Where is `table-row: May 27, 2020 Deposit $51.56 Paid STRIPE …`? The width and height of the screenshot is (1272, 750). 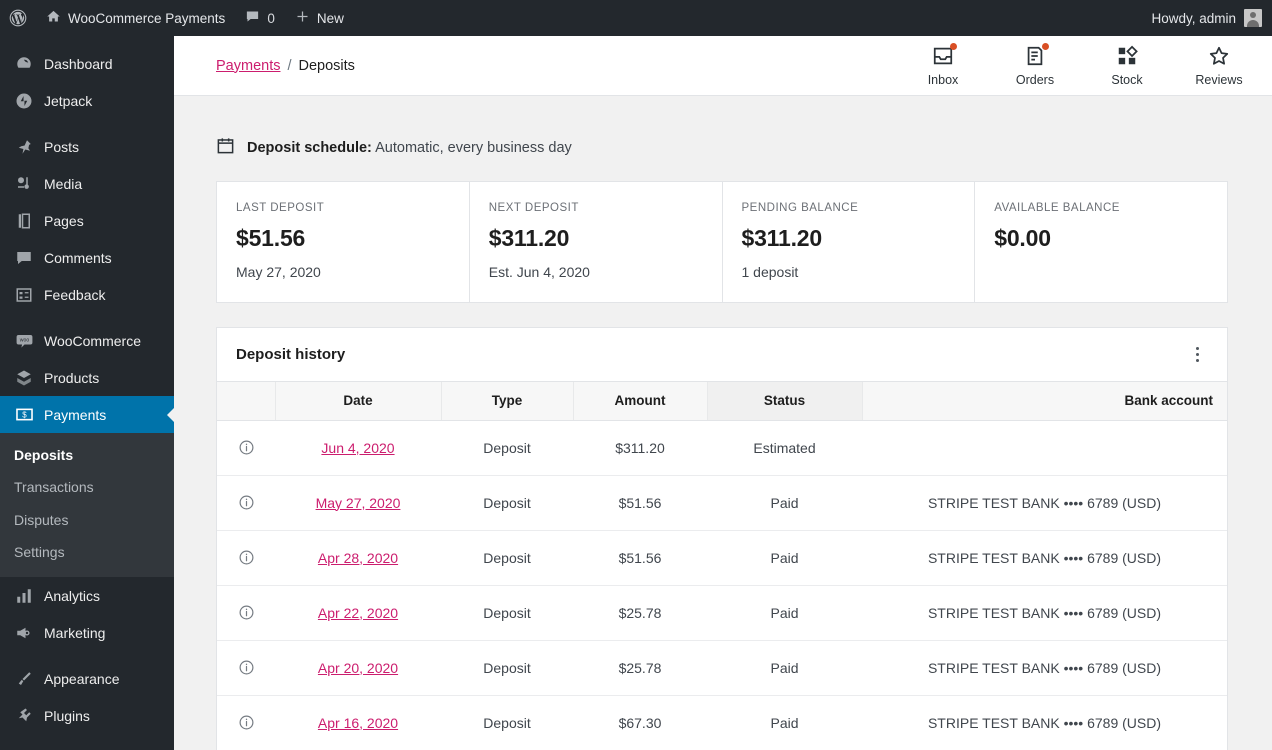 table-row: May 27, 2020 Deposit $51.56 Paid STRIPE … is located at coordinates (722, 503).